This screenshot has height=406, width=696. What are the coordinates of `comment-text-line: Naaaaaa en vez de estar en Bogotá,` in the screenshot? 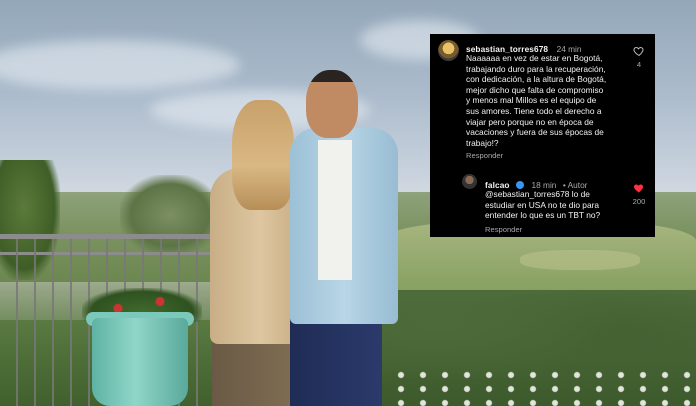 It's located at (534, 58).